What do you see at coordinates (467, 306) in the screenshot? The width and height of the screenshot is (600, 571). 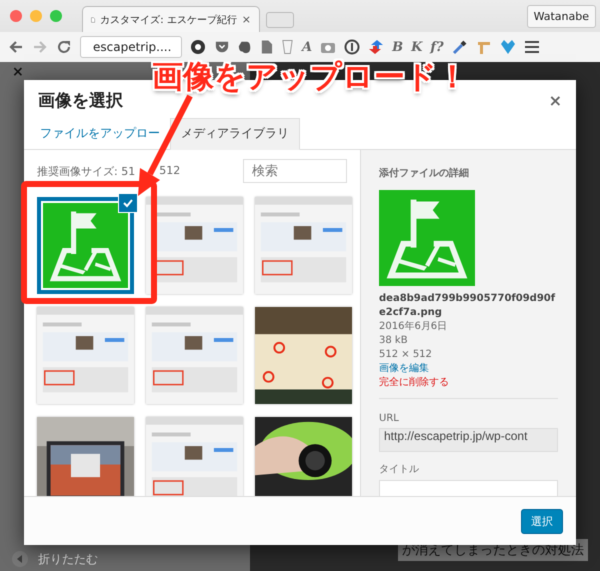 I see `file-name: dea8b9ad799b9905770f09d90fe2cf7a.png` at bounding box center [467, 306].